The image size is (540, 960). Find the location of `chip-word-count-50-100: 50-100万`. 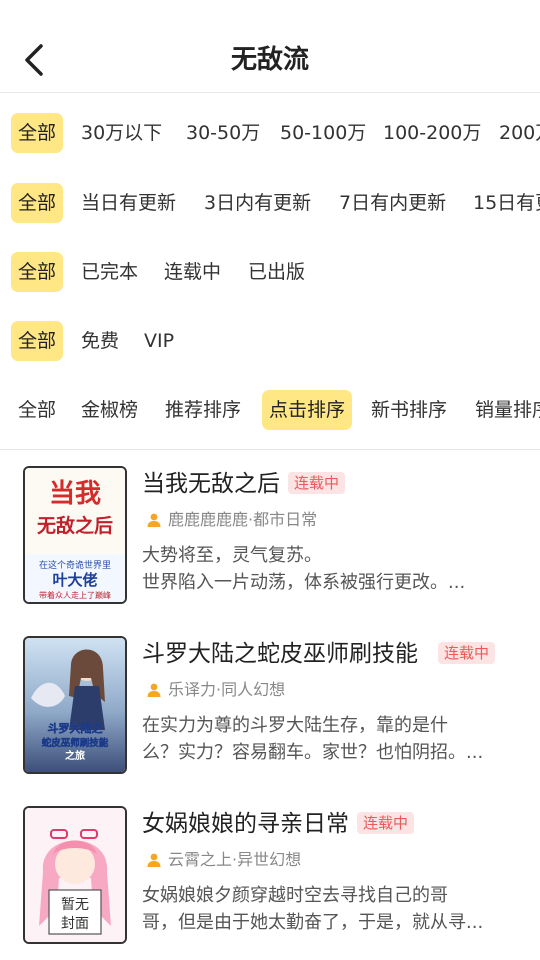

chip-word-count-50-100: 50-100万 is located at coordinates (323, 133).